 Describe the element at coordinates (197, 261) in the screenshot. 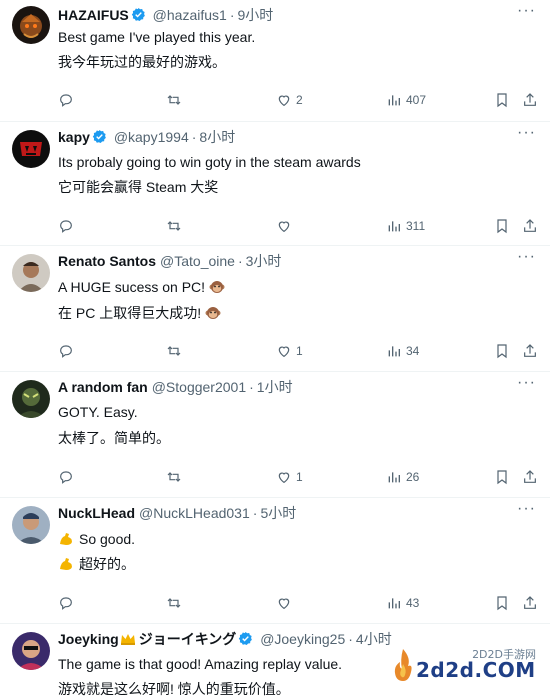

I see `user-handle: @Tato_oine` at that location.